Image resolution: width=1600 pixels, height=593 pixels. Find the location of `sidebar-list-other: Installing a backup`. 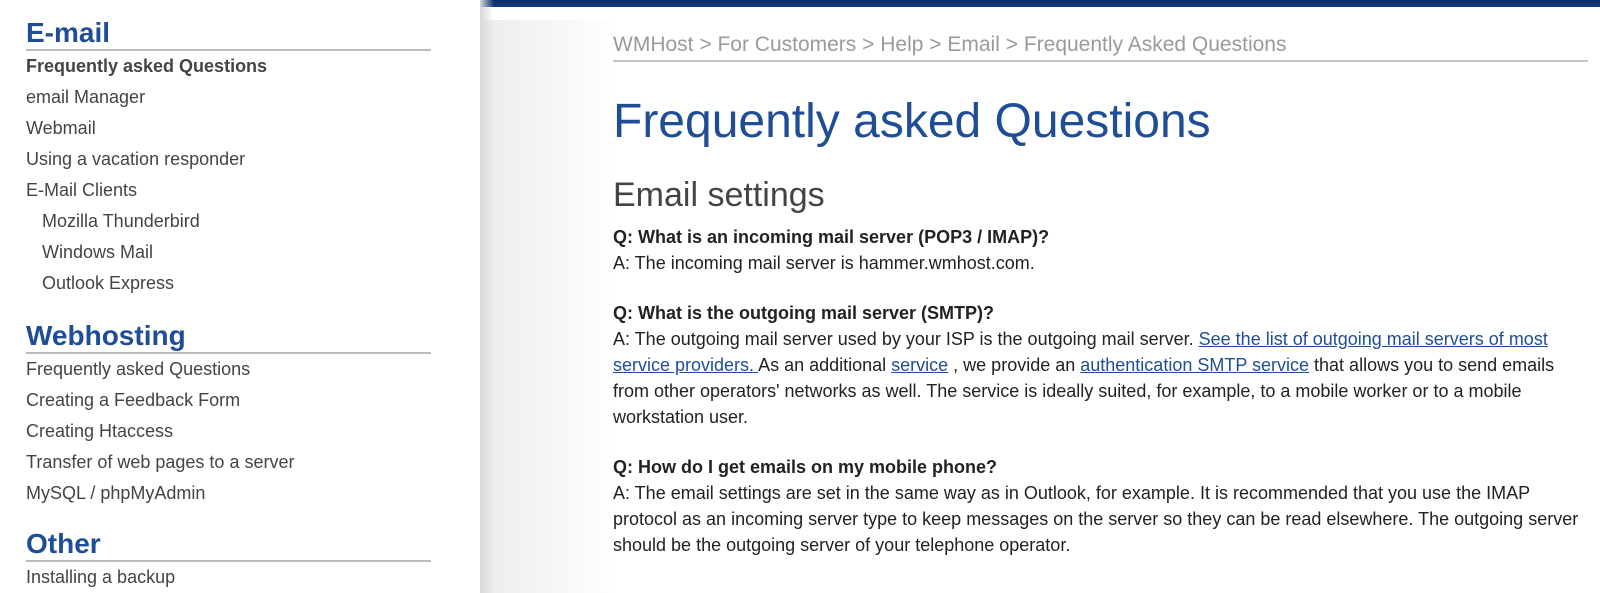

sidebar-list-other: Installing a backup is located at coordinates (228, 577).